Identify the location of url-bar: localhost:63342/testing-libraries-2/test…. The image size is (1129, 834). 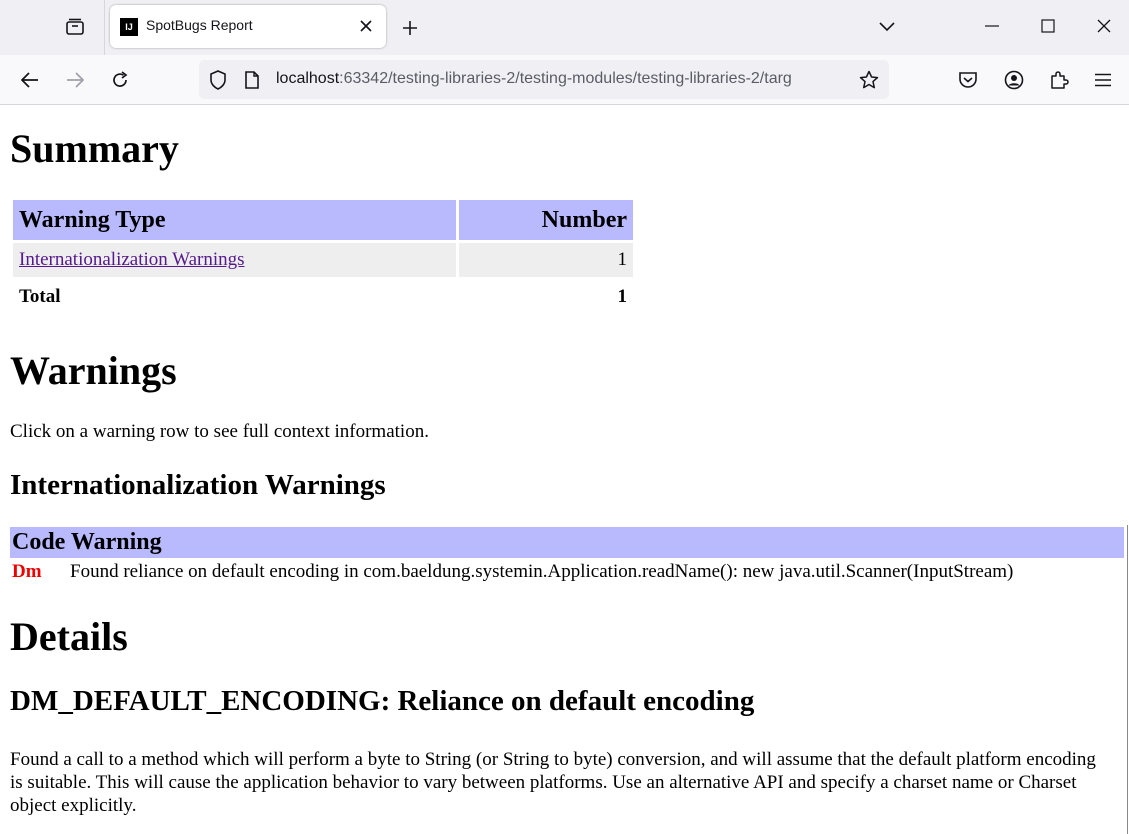
(544, 79).